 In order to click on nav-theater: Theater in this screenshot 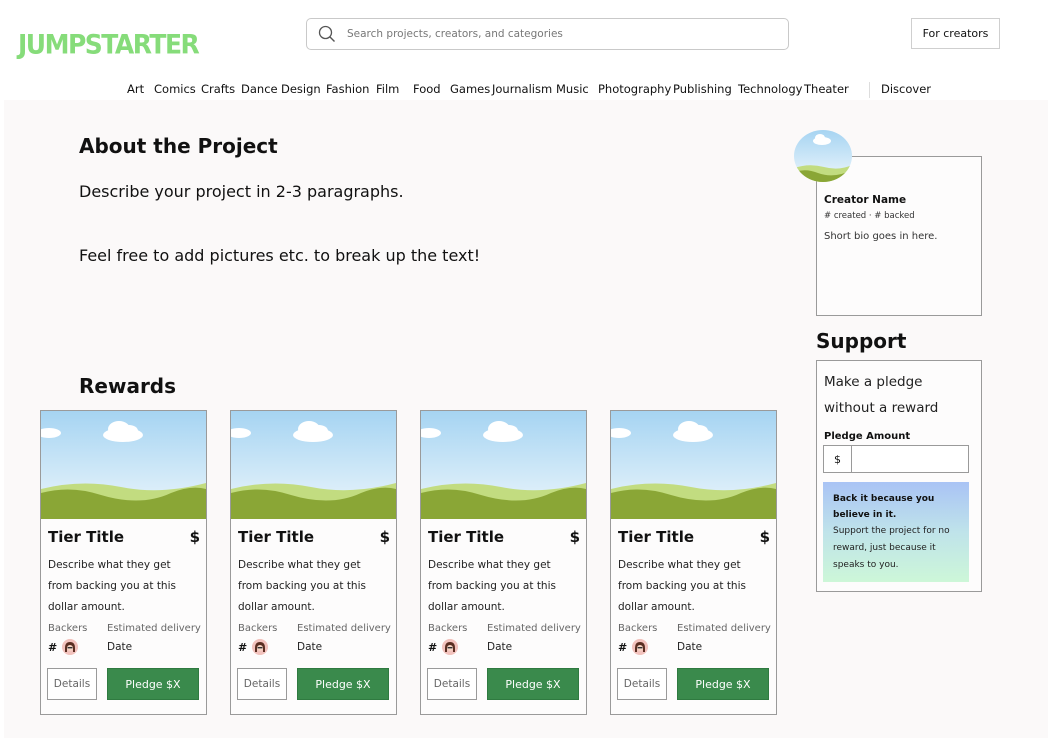, I will do `click(826, 89)`.